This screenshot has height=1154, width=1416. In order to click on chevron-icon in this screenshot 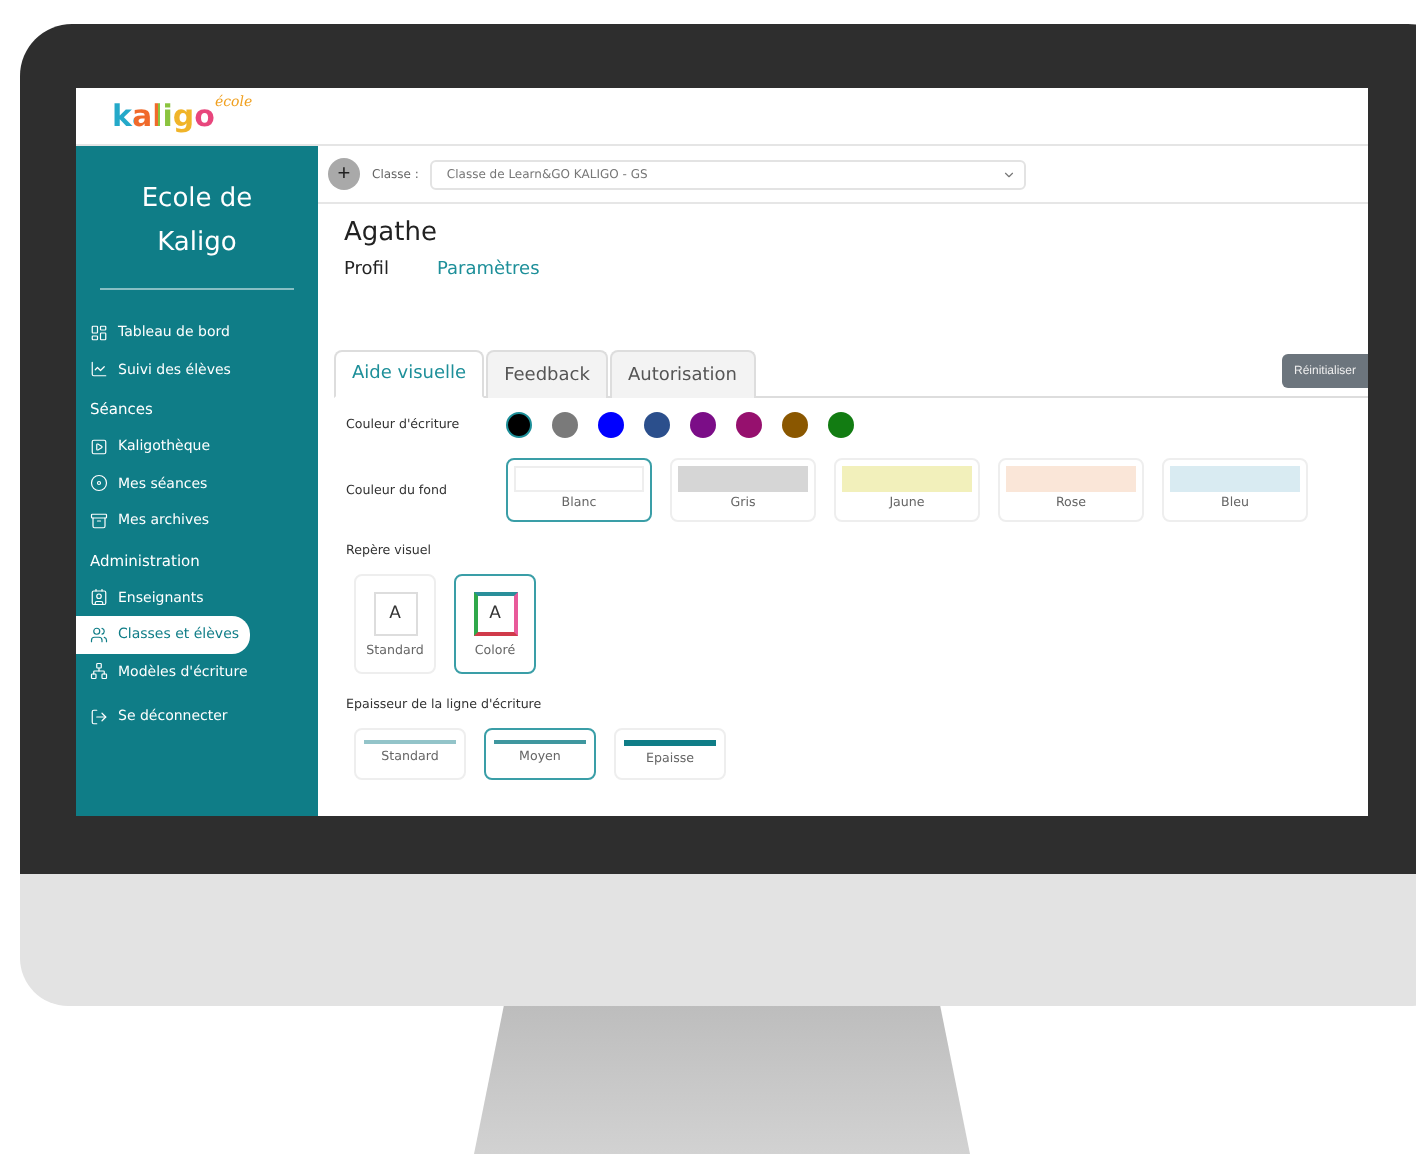, I will do `click(1009, 174)`.